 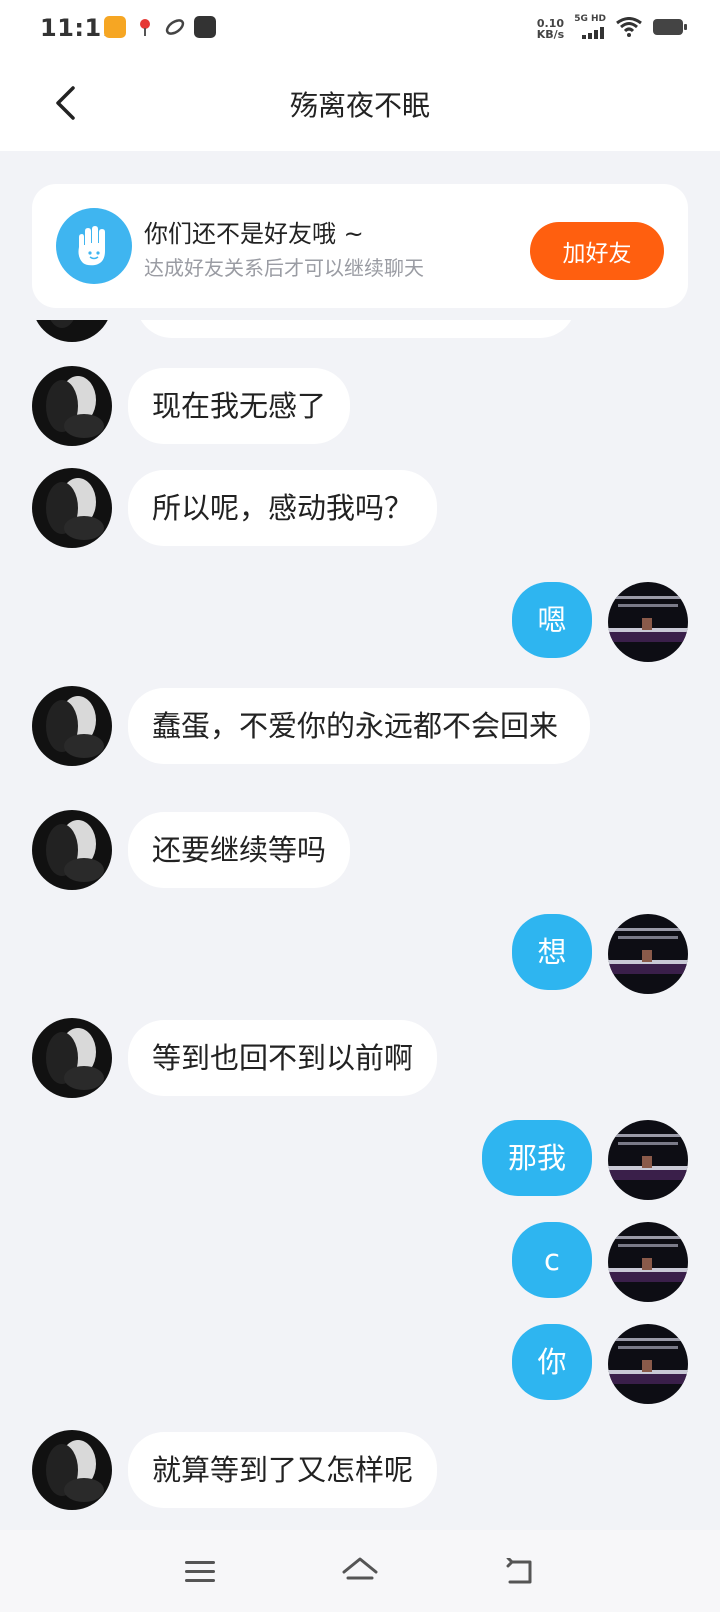 What do you see at coordinates (360, 1568) in the screenshot?
I see `home-icon` at bounding box center [360, 1568].